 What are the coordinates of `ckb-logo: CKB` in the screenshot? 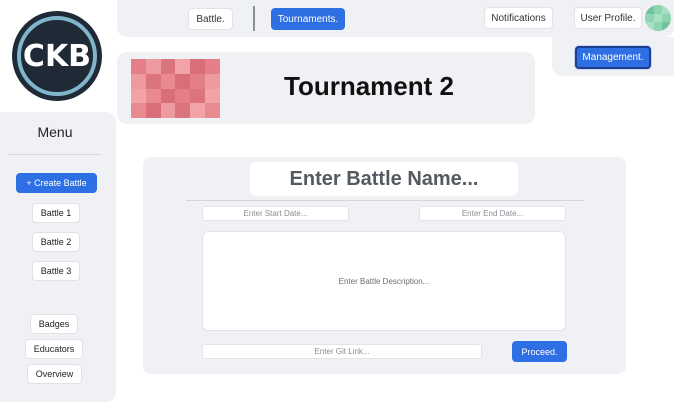 It's located at (57, 56).